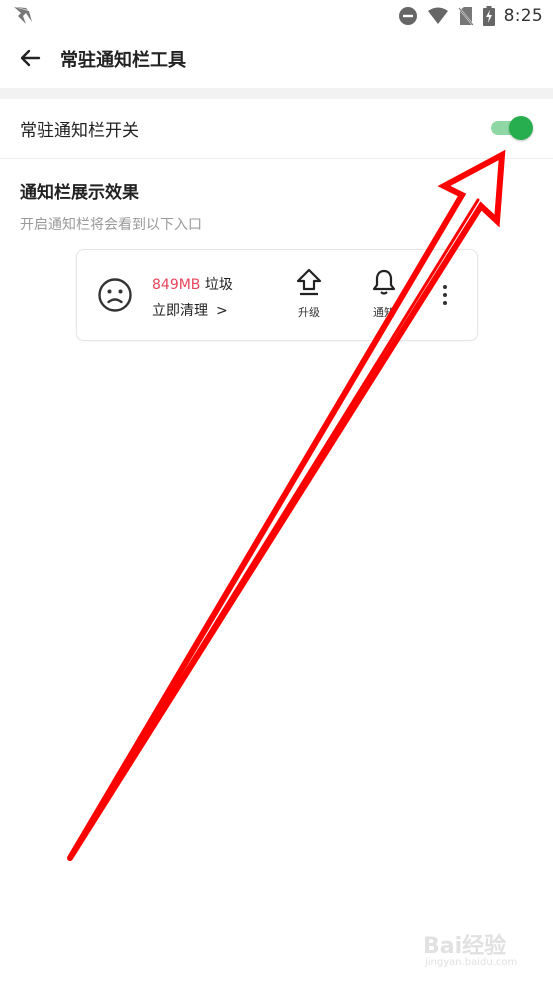  What do you see at coordinates (276, 16) in the screenshot?
I see `status-bar: 8:25` at bounding box center [276, 16].